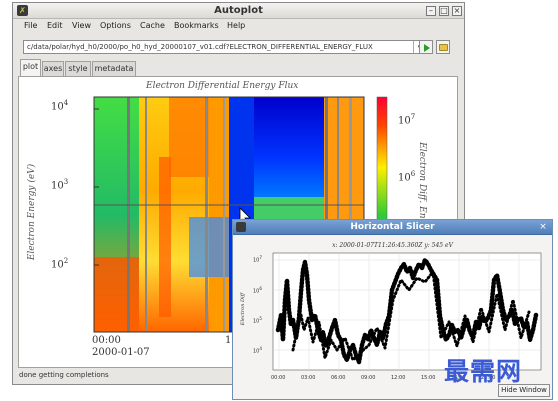  Describe the element at coordinates (55, 25) in the screenshot. I see `menu-edit: Edit` at that location.